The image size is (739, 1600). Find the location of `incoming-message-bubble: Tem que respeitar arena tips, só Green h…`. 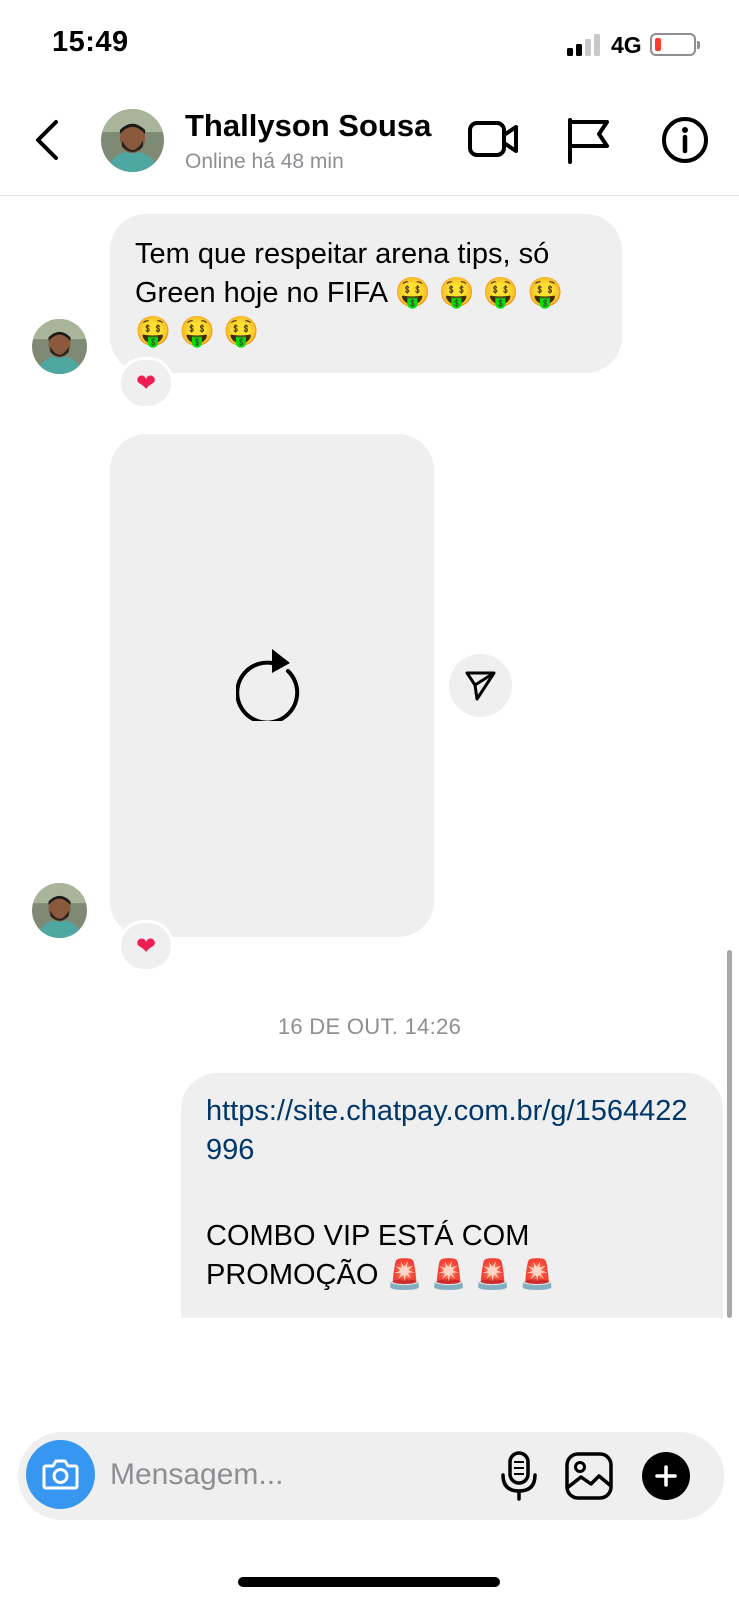

incoming-message-bubble: Tem que respeitar arena tips, só Green h… is located at coordinates (366, 293).